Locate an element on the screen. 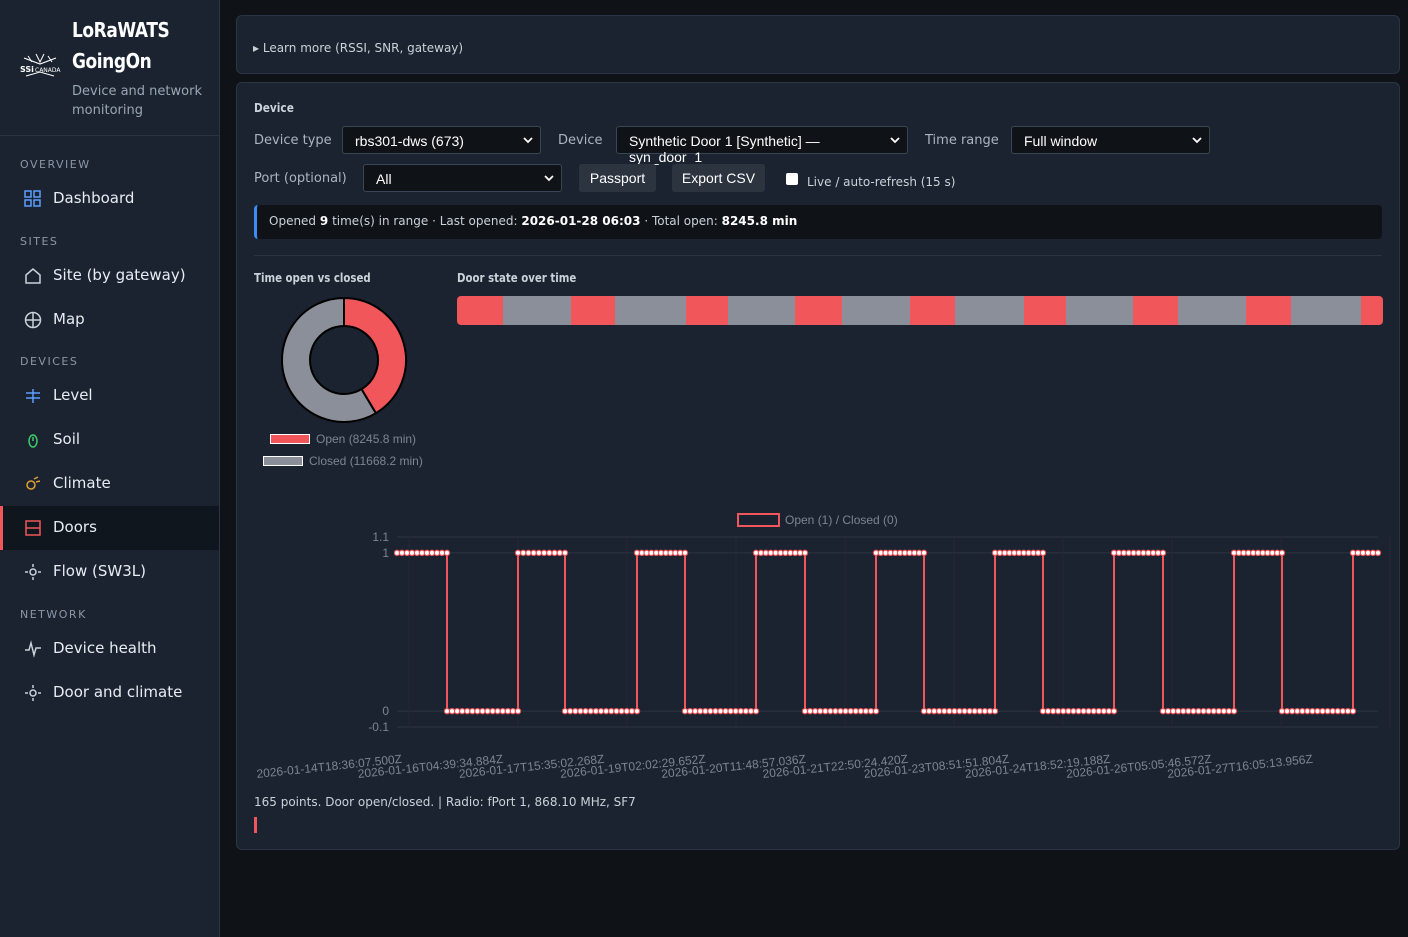 The width and height of the screenshot is (1408, 937). learn-more-toggle: ▸ Learn more (RSSI, SNR, gateway) is located at coordinates (358, 48).